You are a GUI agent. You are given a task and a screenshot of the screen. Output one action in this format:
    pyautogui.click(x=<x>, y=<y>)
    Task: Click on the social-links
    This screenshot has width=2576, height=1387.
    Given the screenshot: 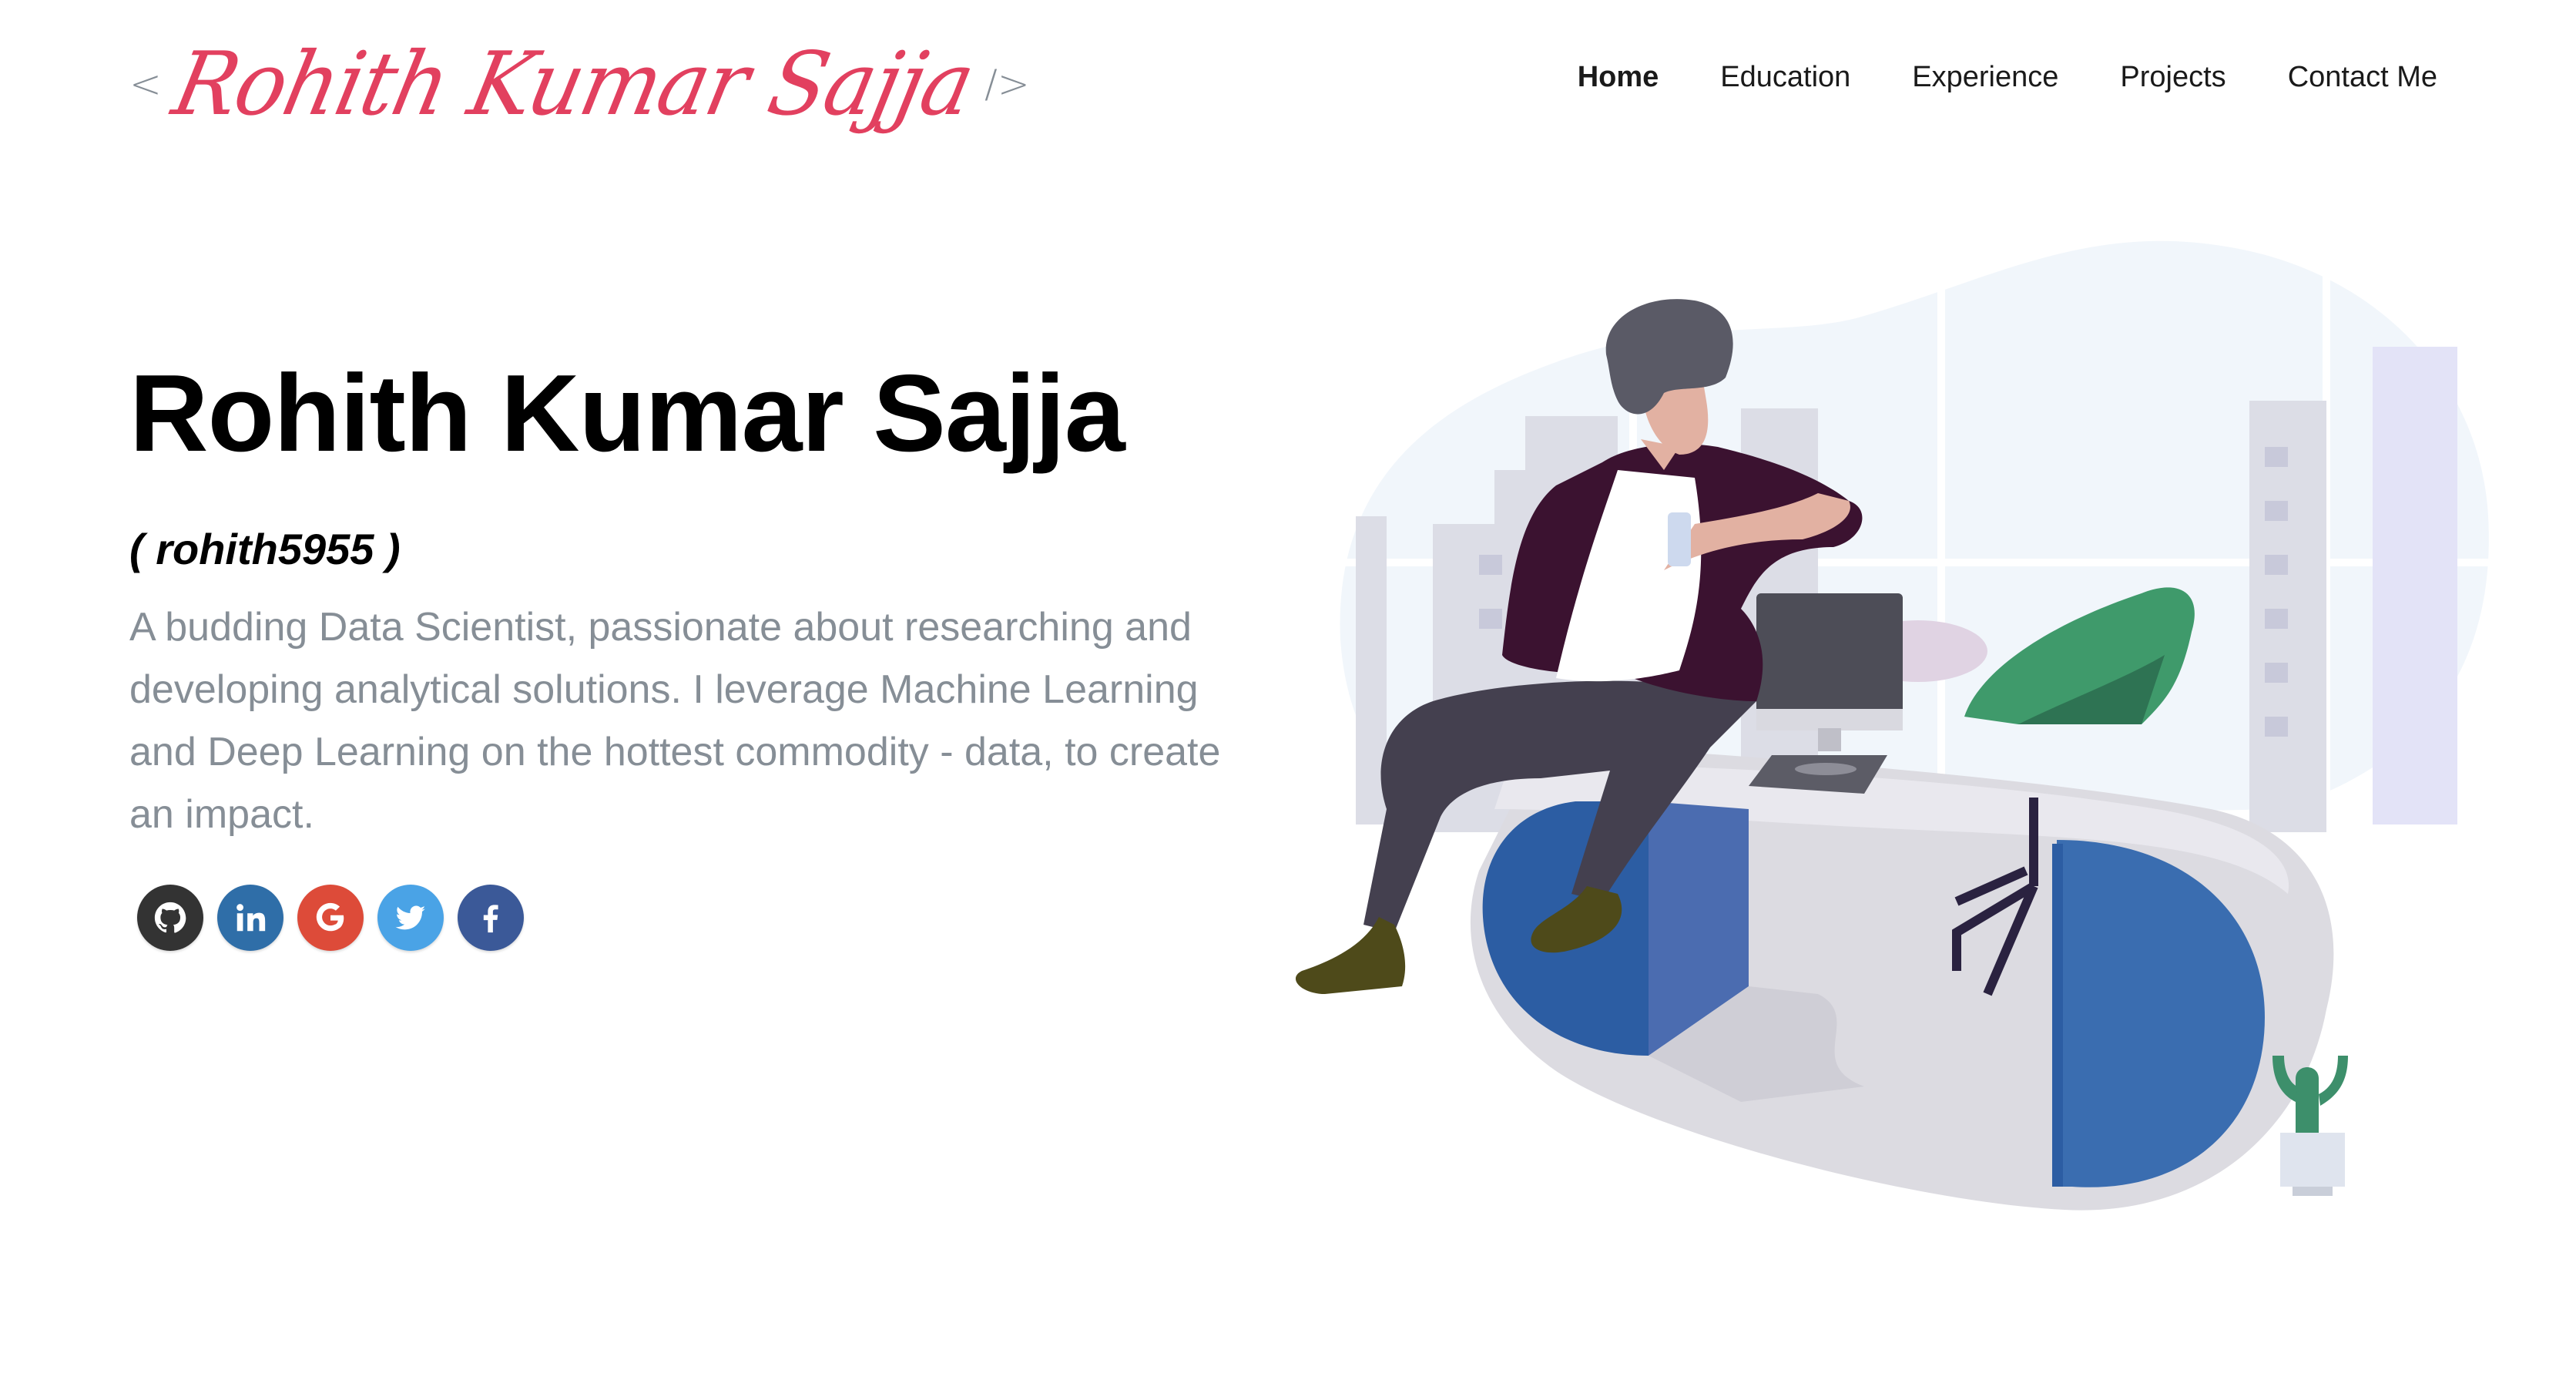 What is the action you would take?
    pyautogui.click(x=330, y=918)
    